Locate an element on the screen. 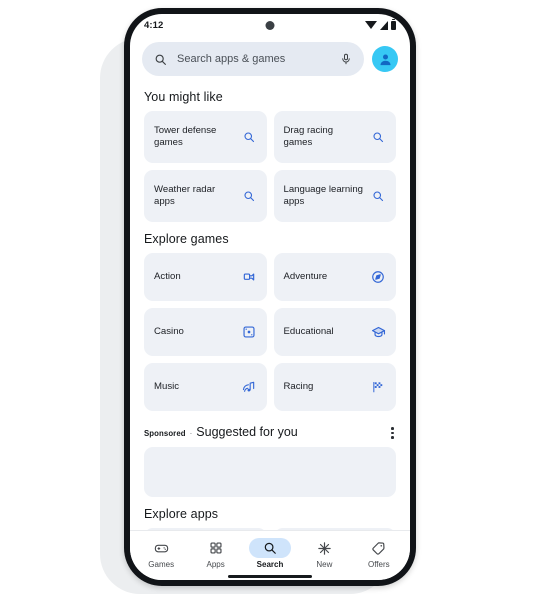 Image resolution: width=539 pixels, height=600 pixels. search-row: Search apps & games is located at coordinates (270, 58).